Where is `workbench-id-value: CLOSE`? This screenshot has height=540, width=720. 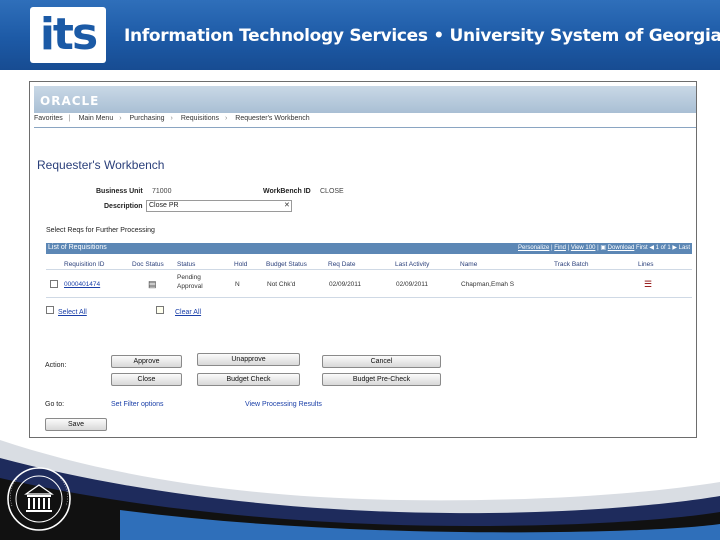 workbench-id-value: CLOSE is located at coordinates (332, 191).